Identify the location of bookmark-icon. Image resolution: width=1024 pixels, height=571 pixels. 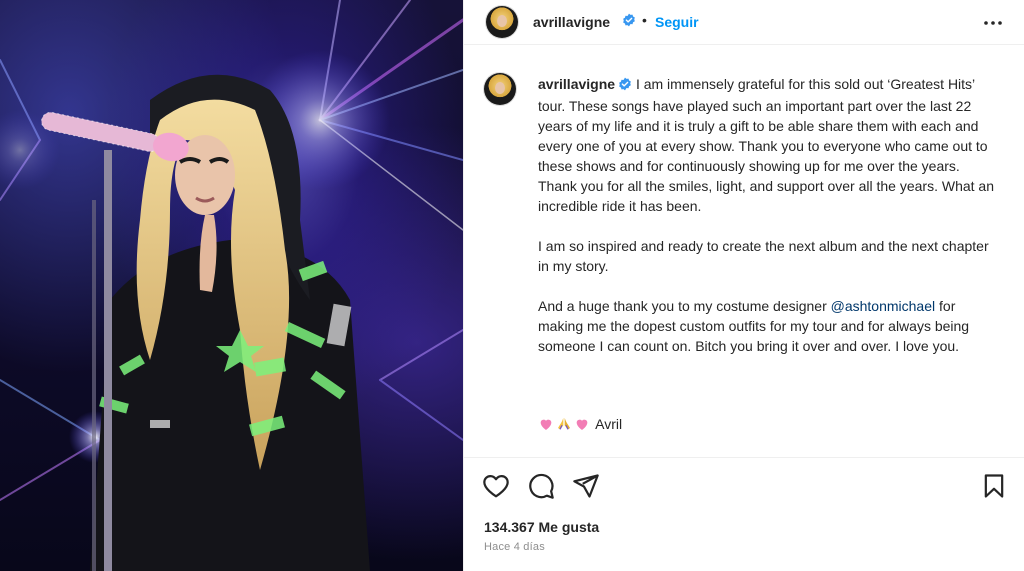
(994, 488).